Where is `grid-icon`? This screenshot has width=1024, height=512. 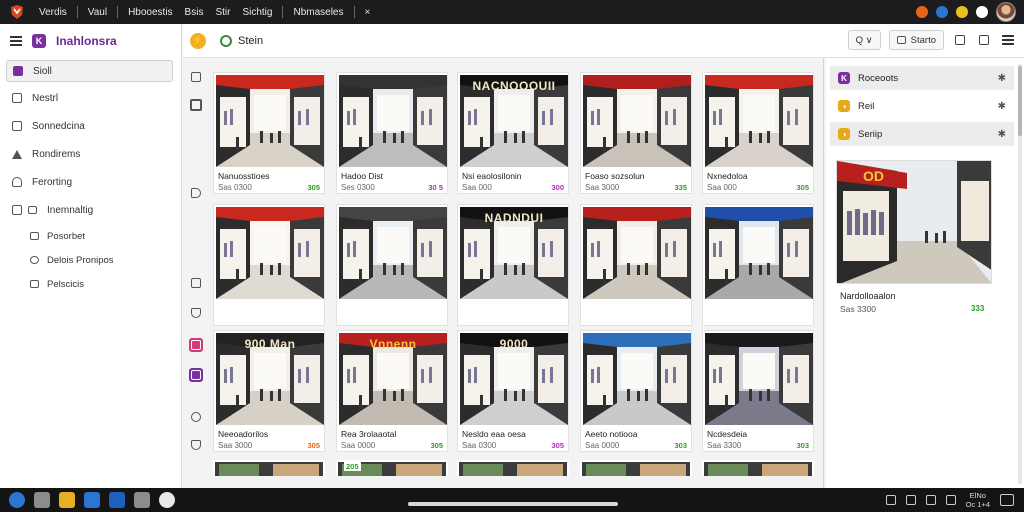
grid-icon is located at coordinates (960, 40).